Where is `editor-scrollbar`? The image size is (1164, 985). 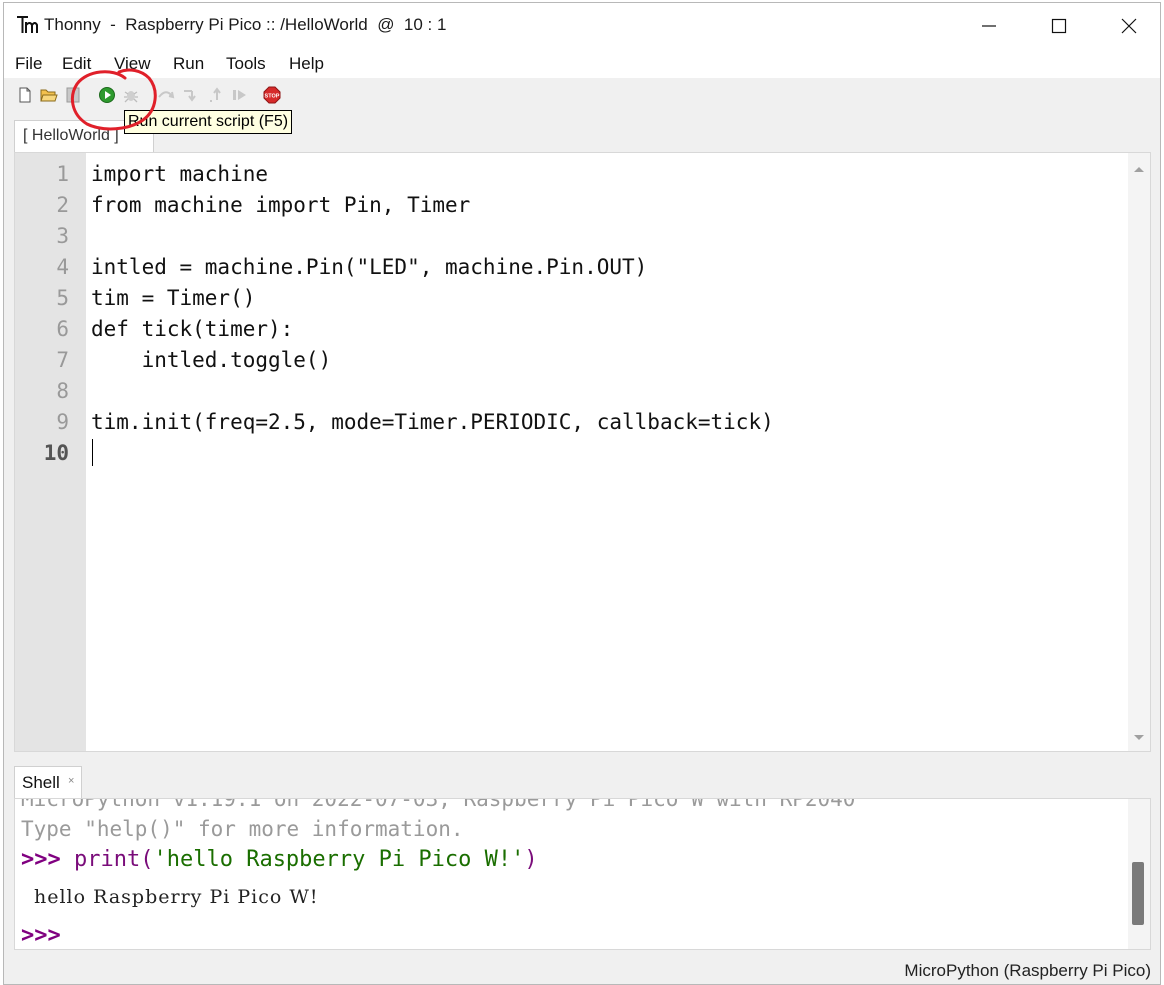 editor-scrollbar is located at coordinates (1139, 452).